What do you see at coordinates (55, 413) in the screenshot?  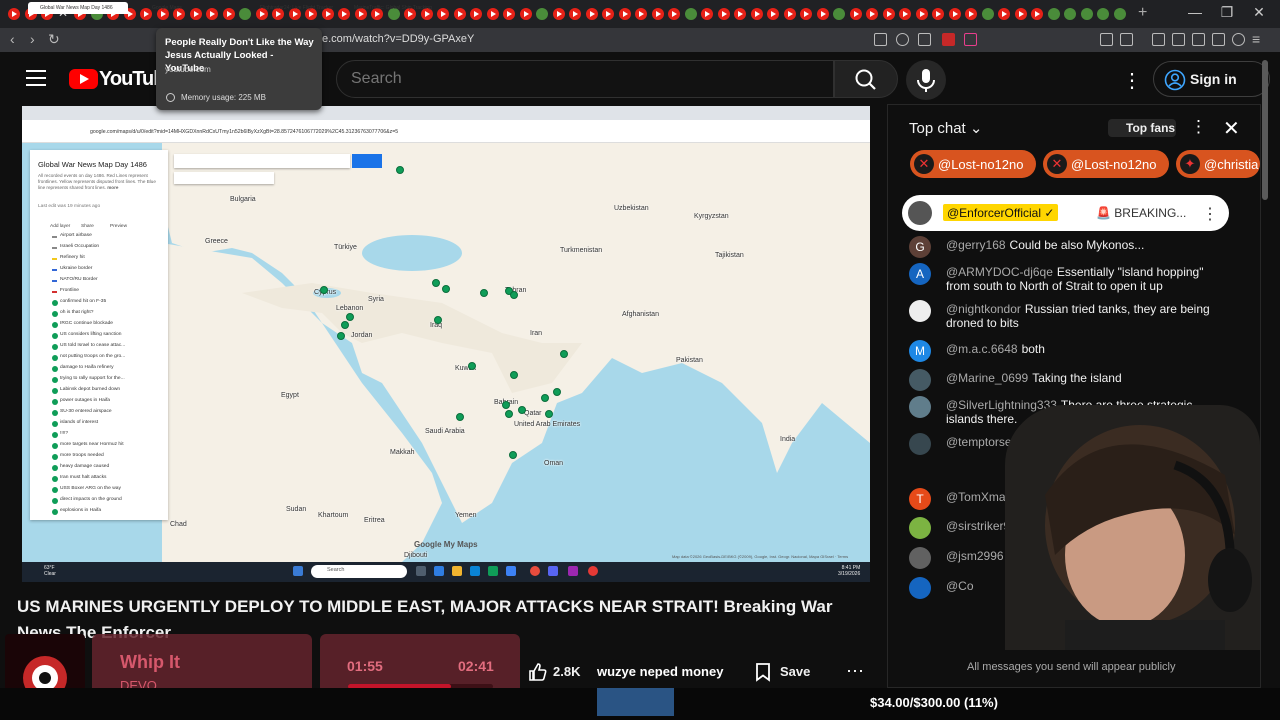 I see `layer-pin-icon` at bounding box center [55, 413].